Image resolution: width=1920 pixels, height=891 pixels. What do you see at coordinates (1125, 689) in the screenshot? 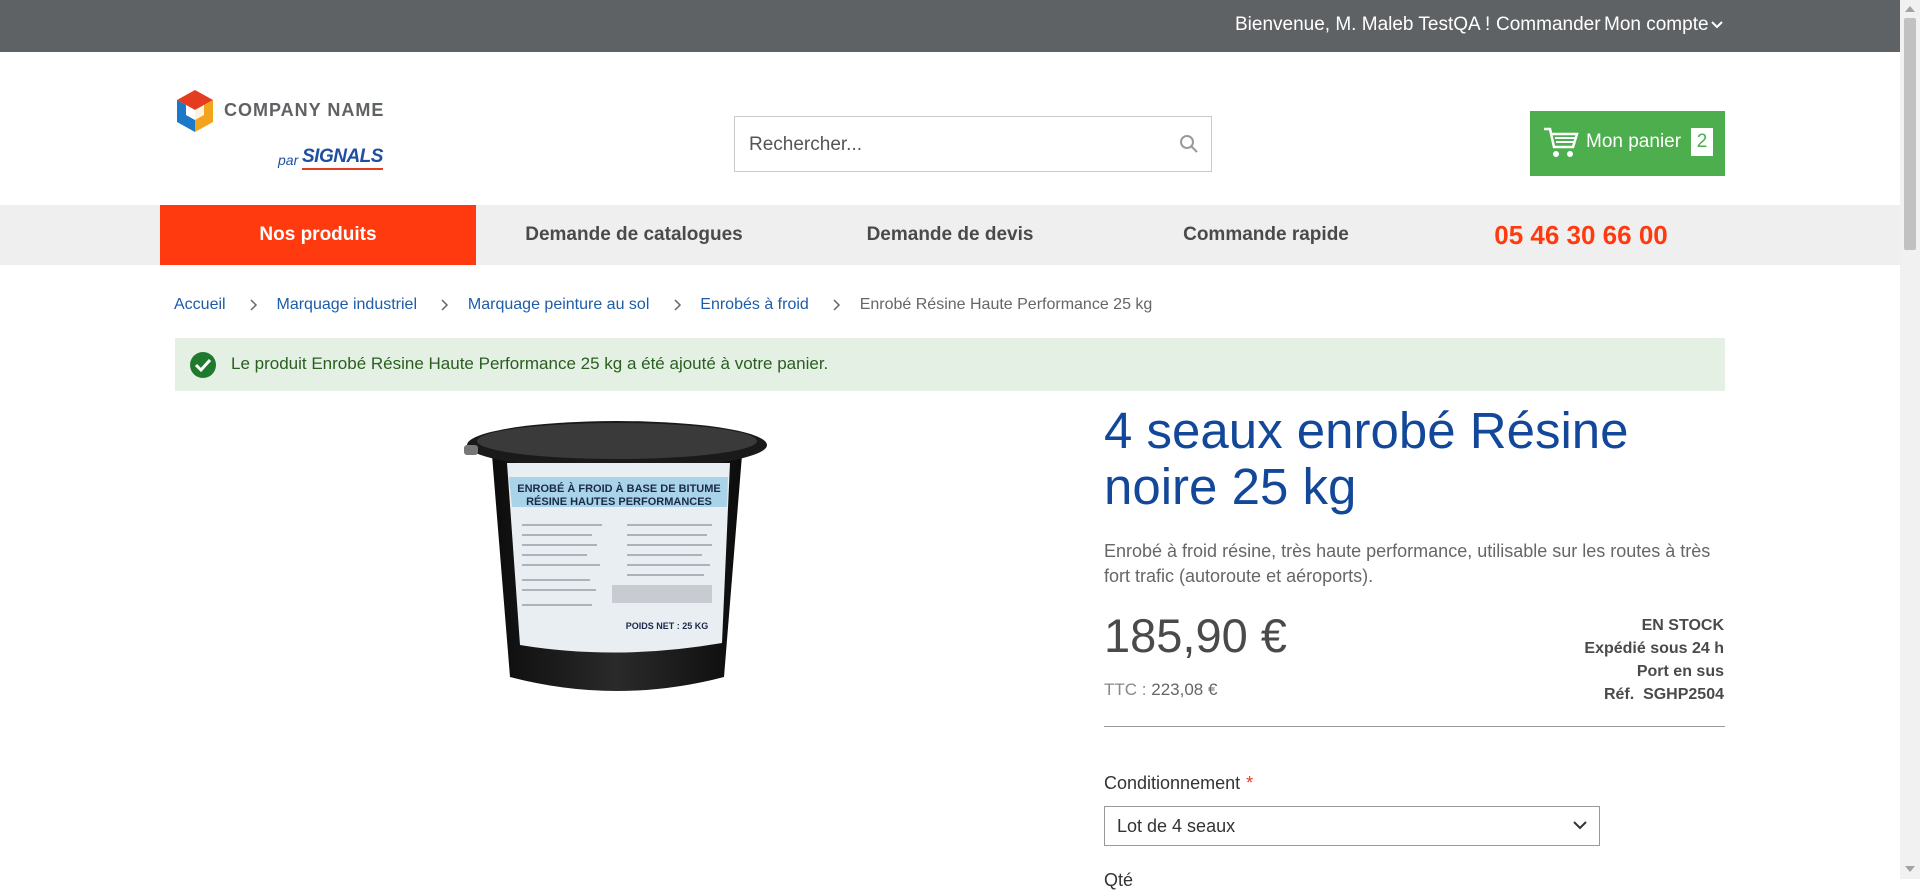
I see `ttc-label: TTC :` at bounding box center [1125, 689].